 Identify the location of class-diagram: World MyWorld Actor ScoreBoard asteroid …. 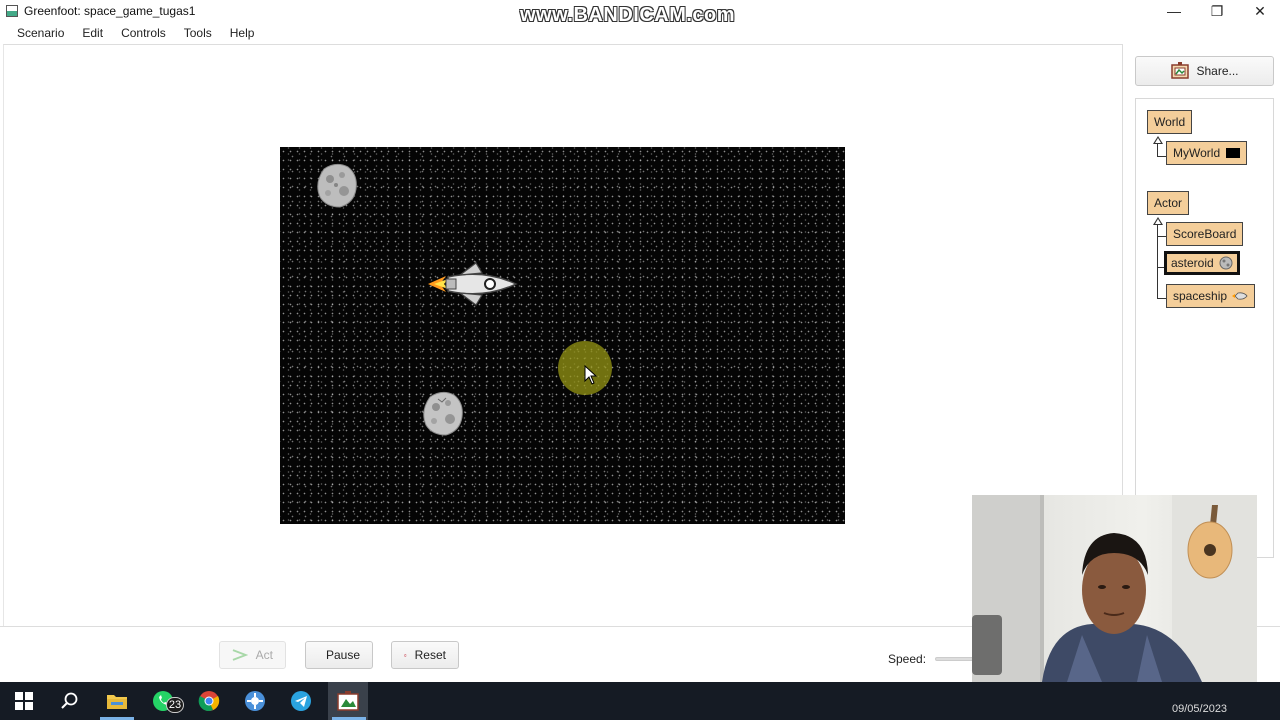
(1204, 328).